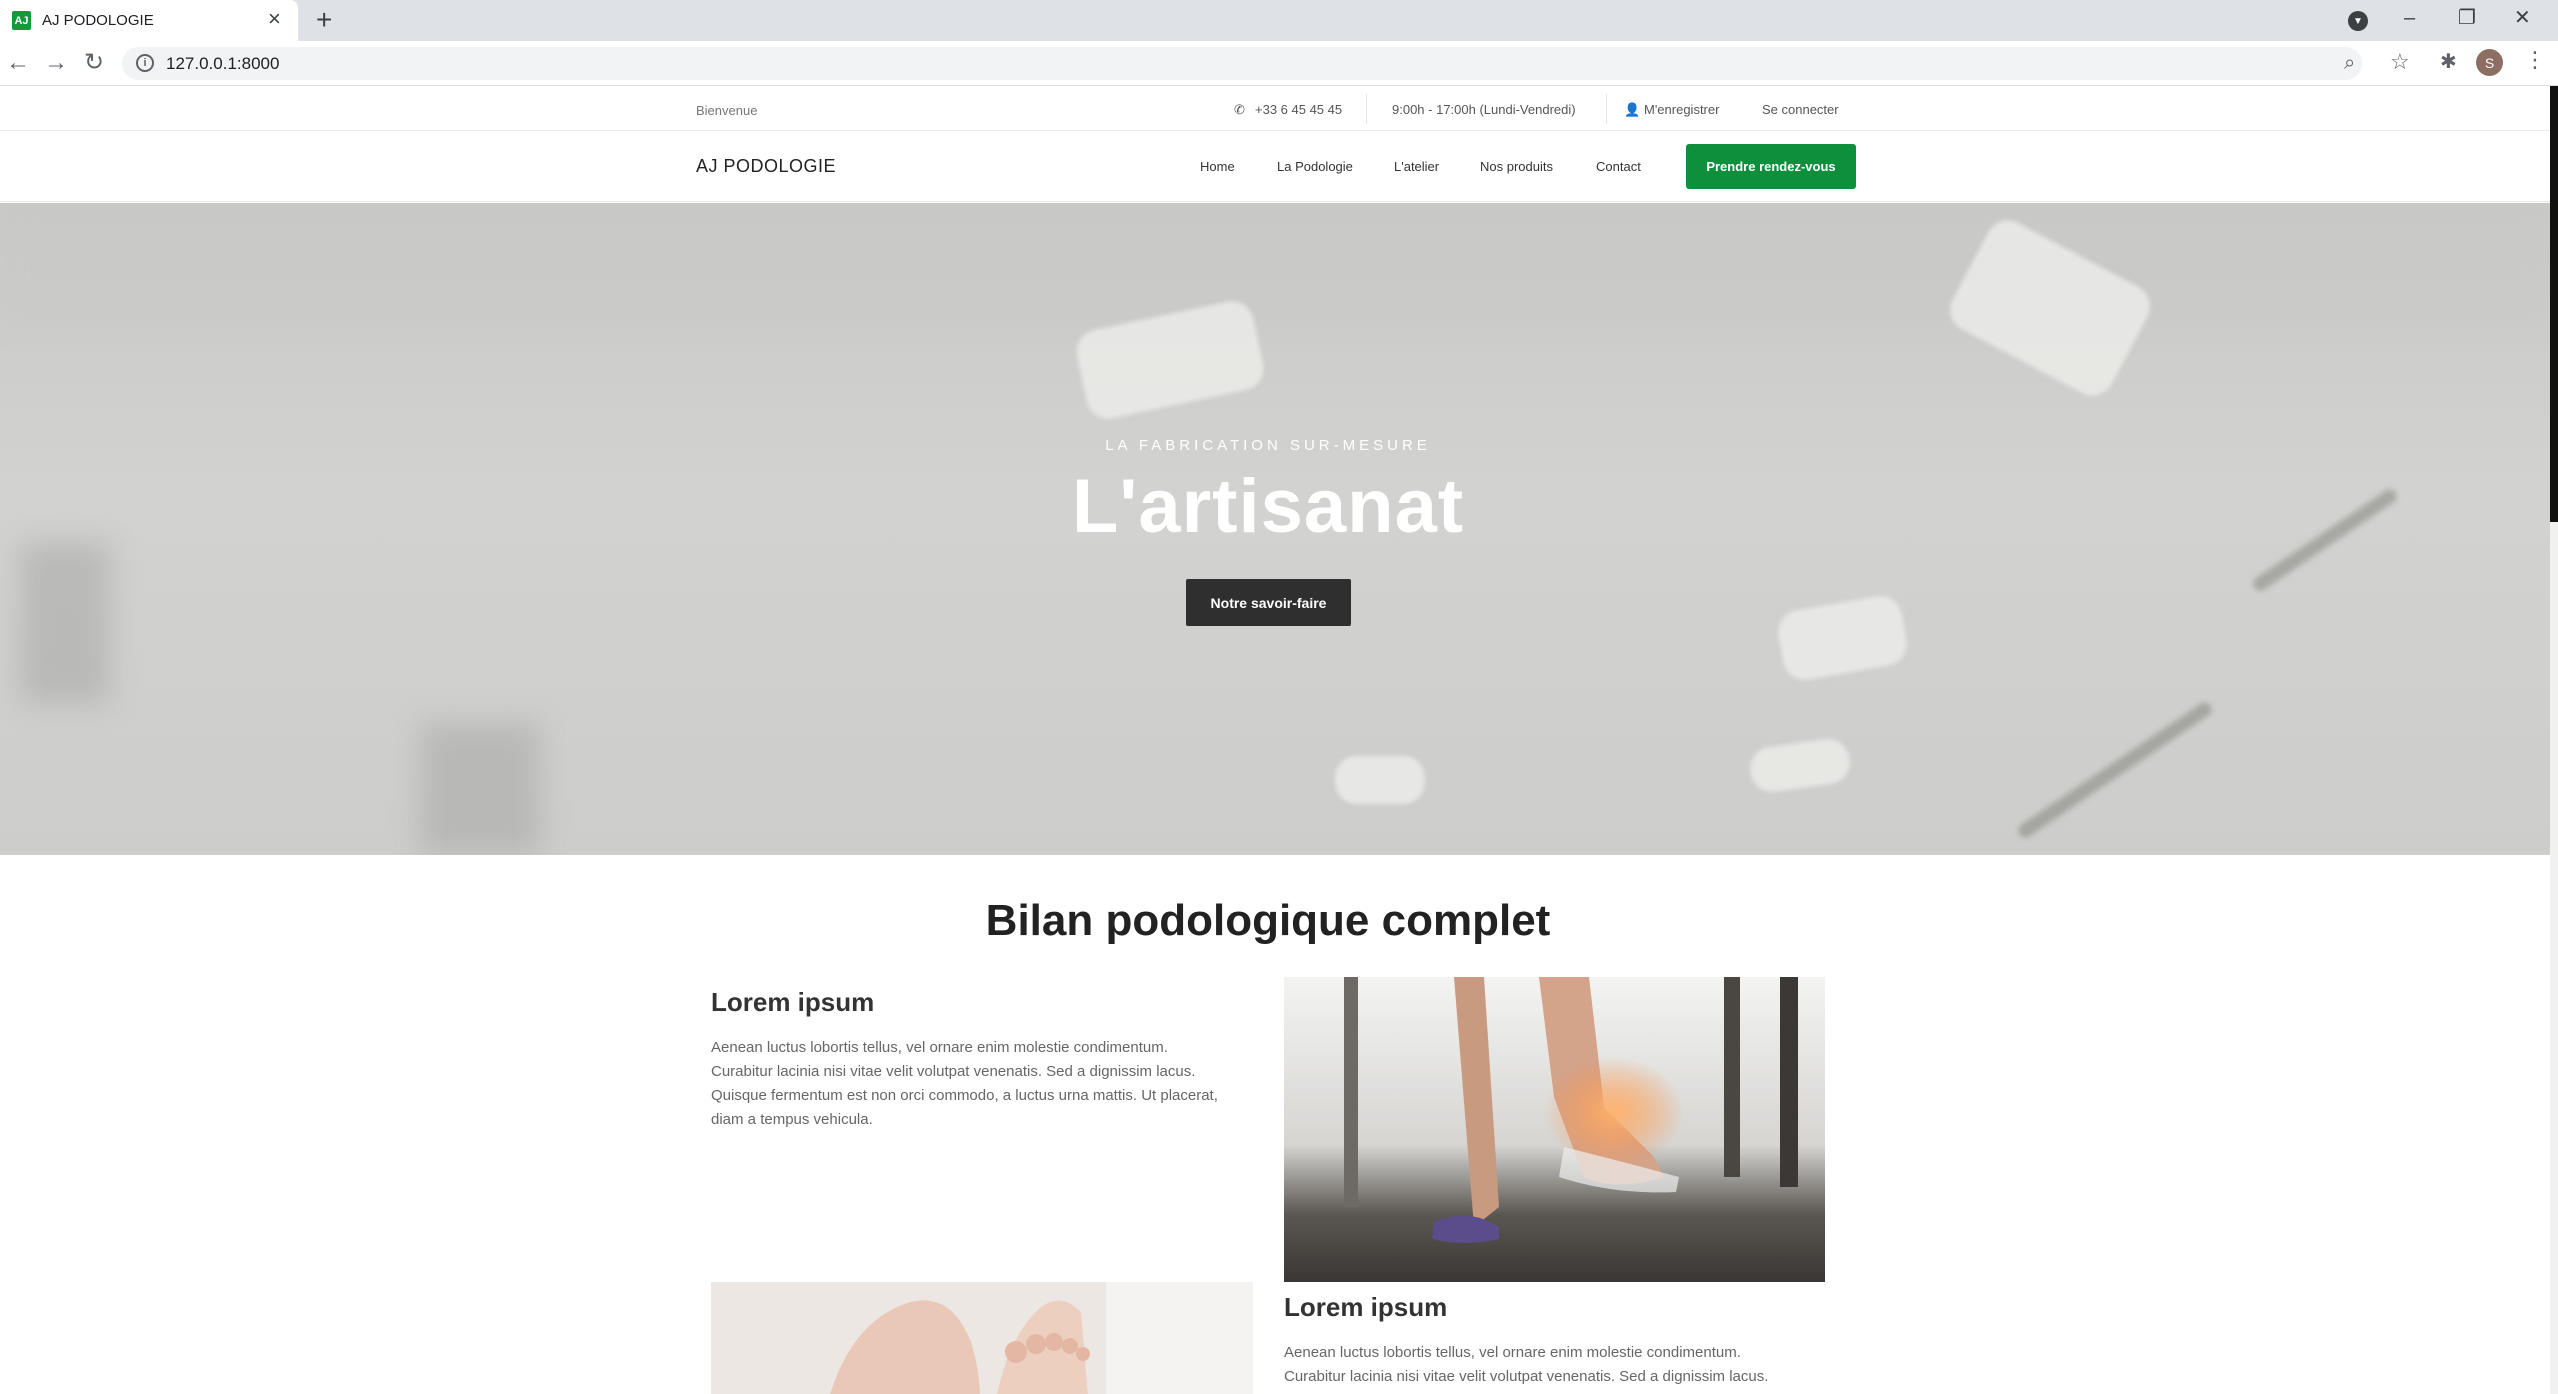  What do you see at coordinates (727, 110) in the screenshot?
I see `welcome-text: Bienvenue` at bounding box center [727, 110].